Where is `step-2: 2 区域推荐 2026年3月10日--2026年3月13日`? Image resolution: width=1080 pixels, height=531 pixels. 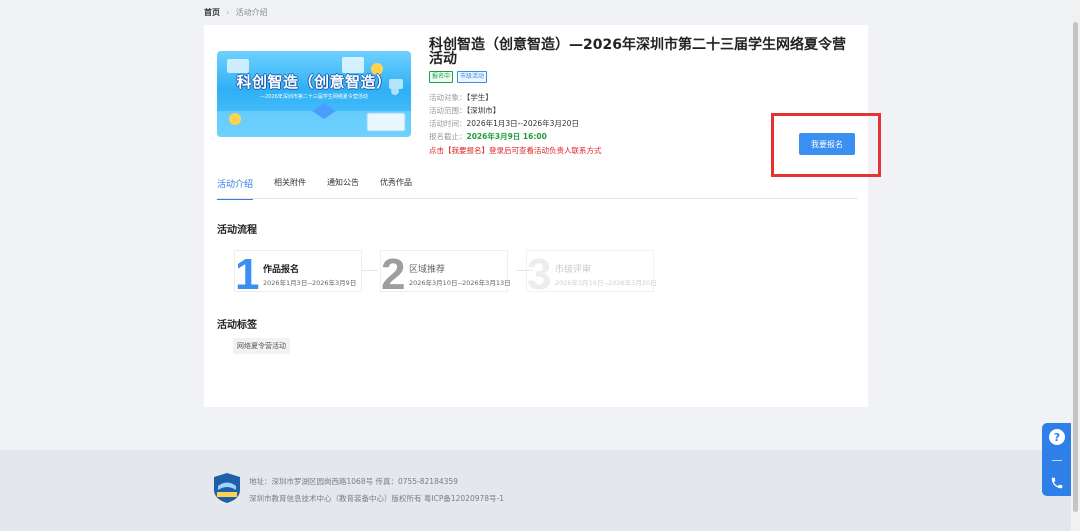 step-2: 2 区域推荐 2026年3月10日--2026年3月13日 is located at coordinates (445, 273).